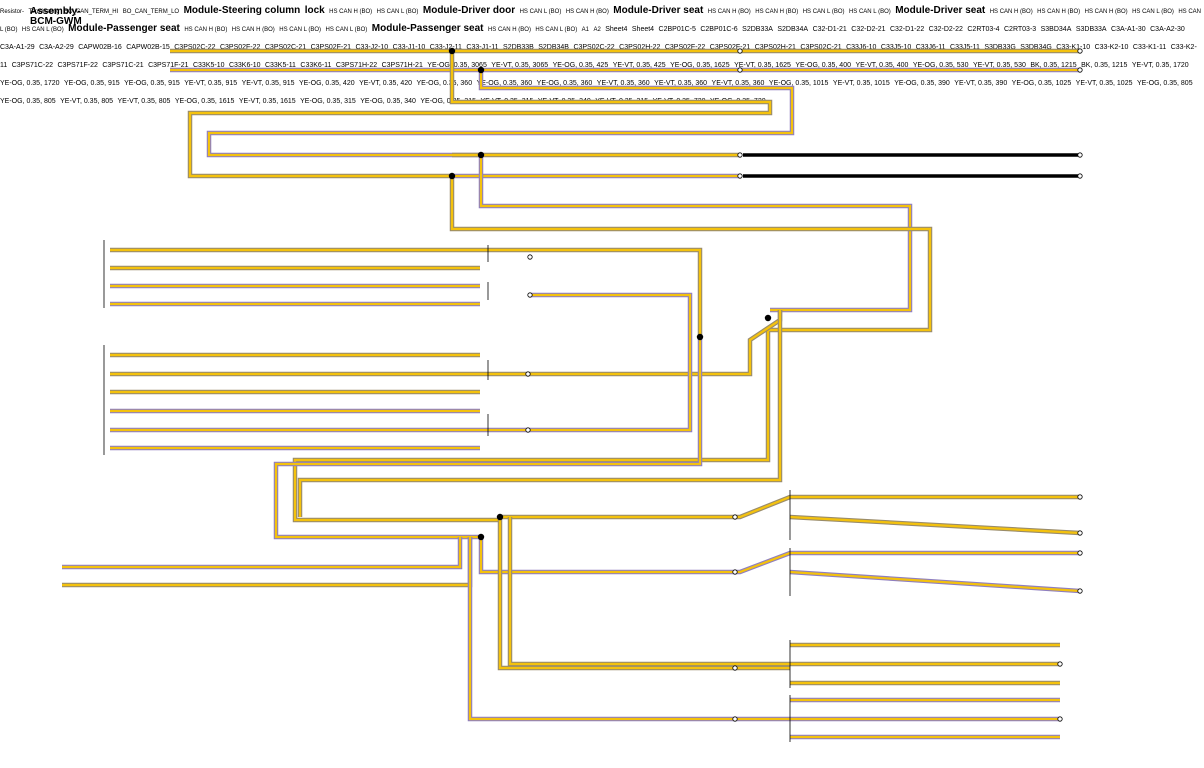  I want to click on bcm-module: Assembly- BCM-GWM, so click(56, 16).